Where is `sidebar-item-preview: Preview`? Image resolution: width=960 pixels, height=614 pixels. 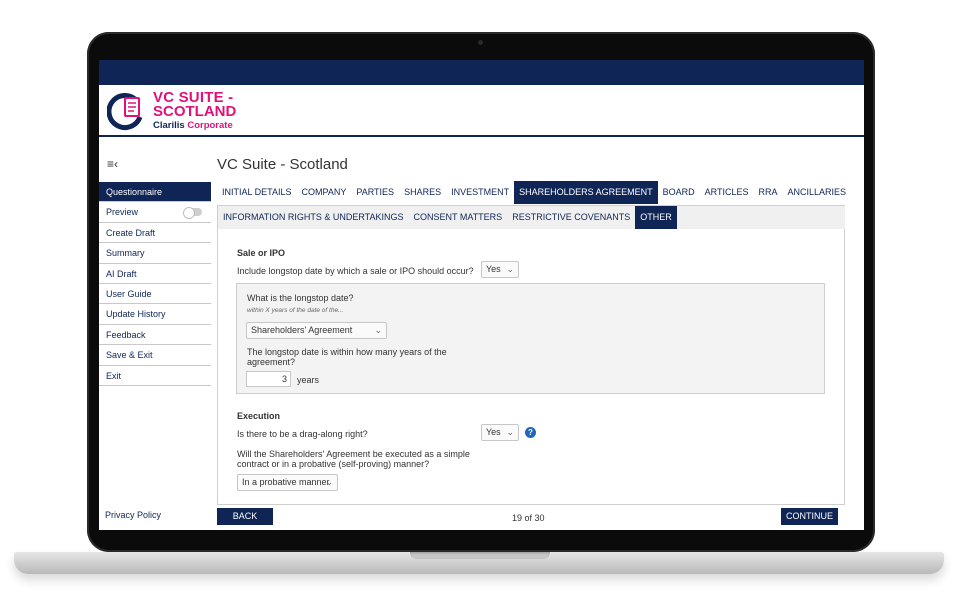 sidebar-item-preview: Preview is located at coordinates (155, 212).